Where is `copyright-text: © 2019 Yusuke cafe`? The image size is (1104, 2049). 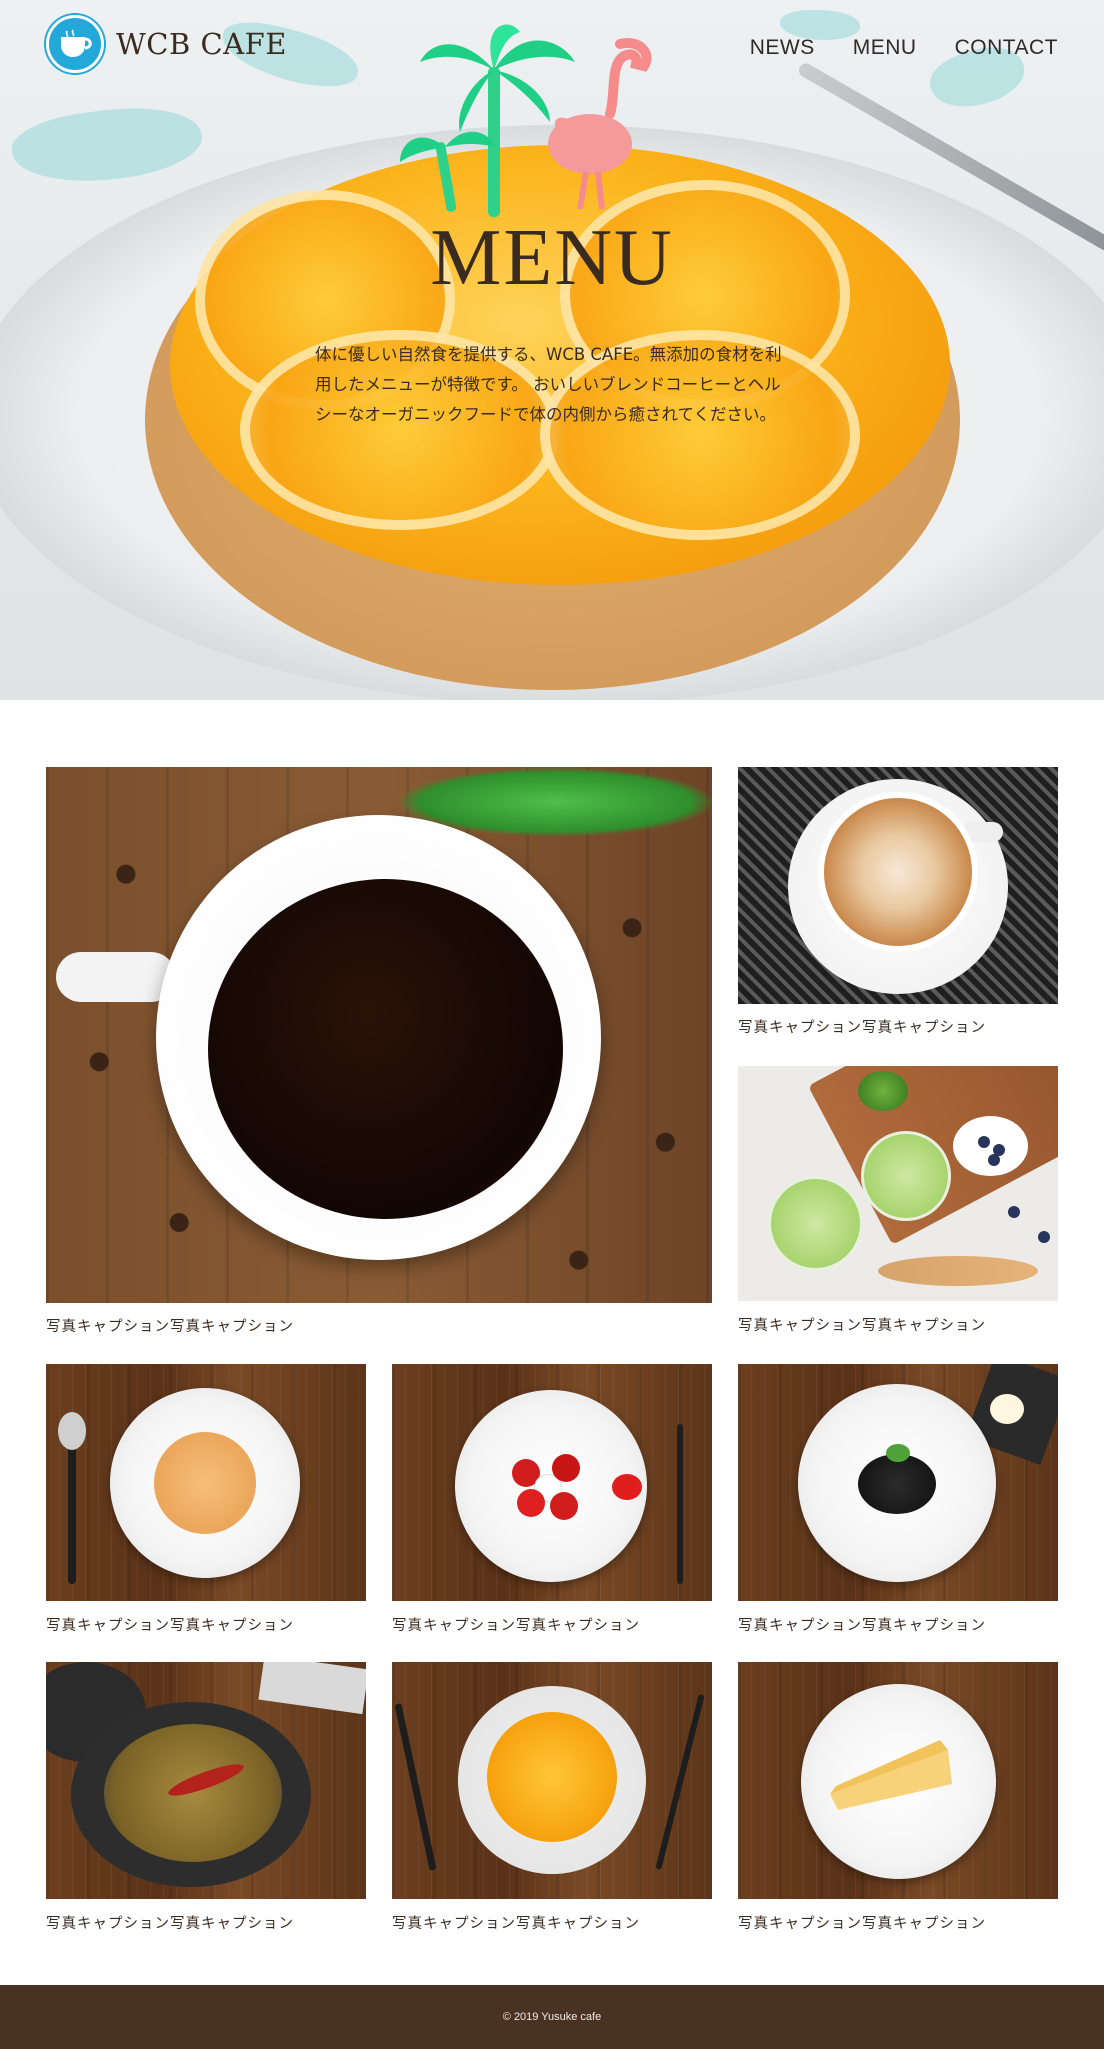
copyright-text: © 2019 Yusuke cafe is located at coordinates (552, 2017).